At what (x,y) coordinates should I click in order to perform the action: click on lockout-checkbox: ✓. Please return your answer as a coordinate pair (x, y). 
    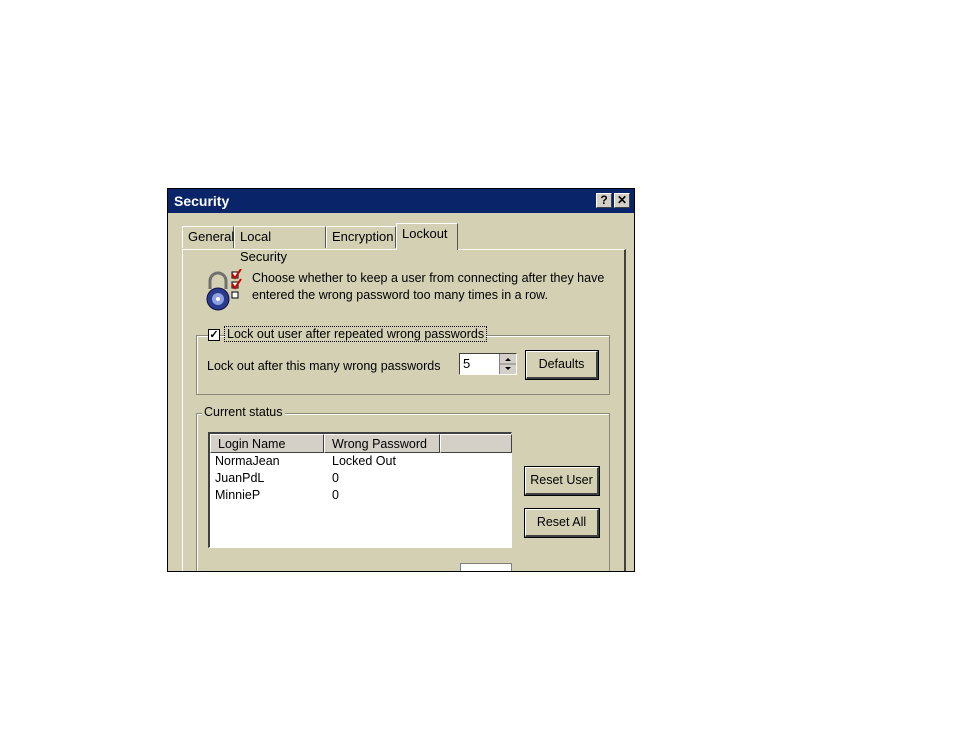
    Looking at the image, I should click on (214, 335).